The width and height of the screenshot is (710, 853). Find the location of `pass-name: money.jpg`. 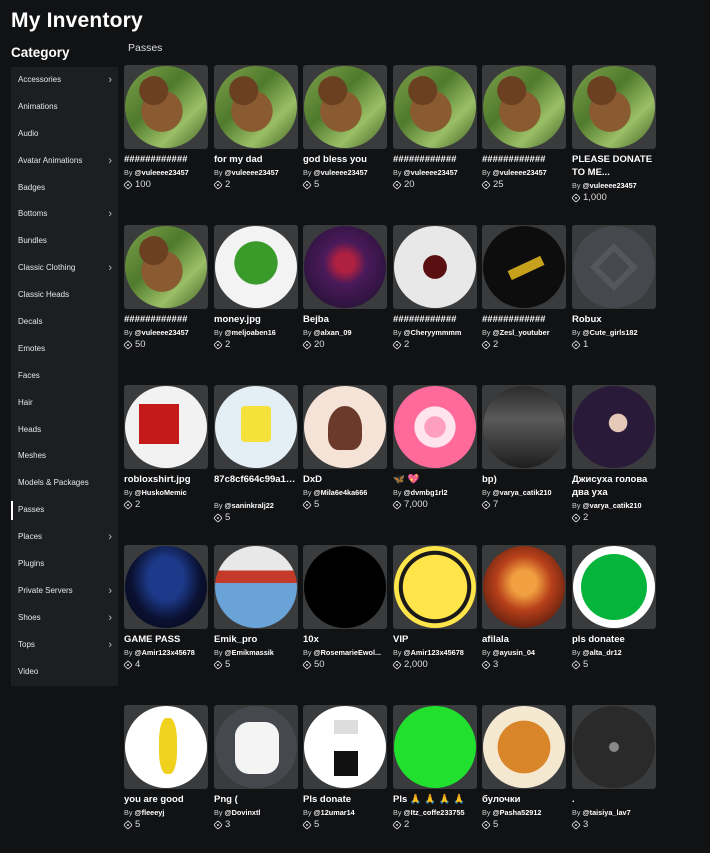

pass-name: money.jpg is located at coordinates (257, 319).